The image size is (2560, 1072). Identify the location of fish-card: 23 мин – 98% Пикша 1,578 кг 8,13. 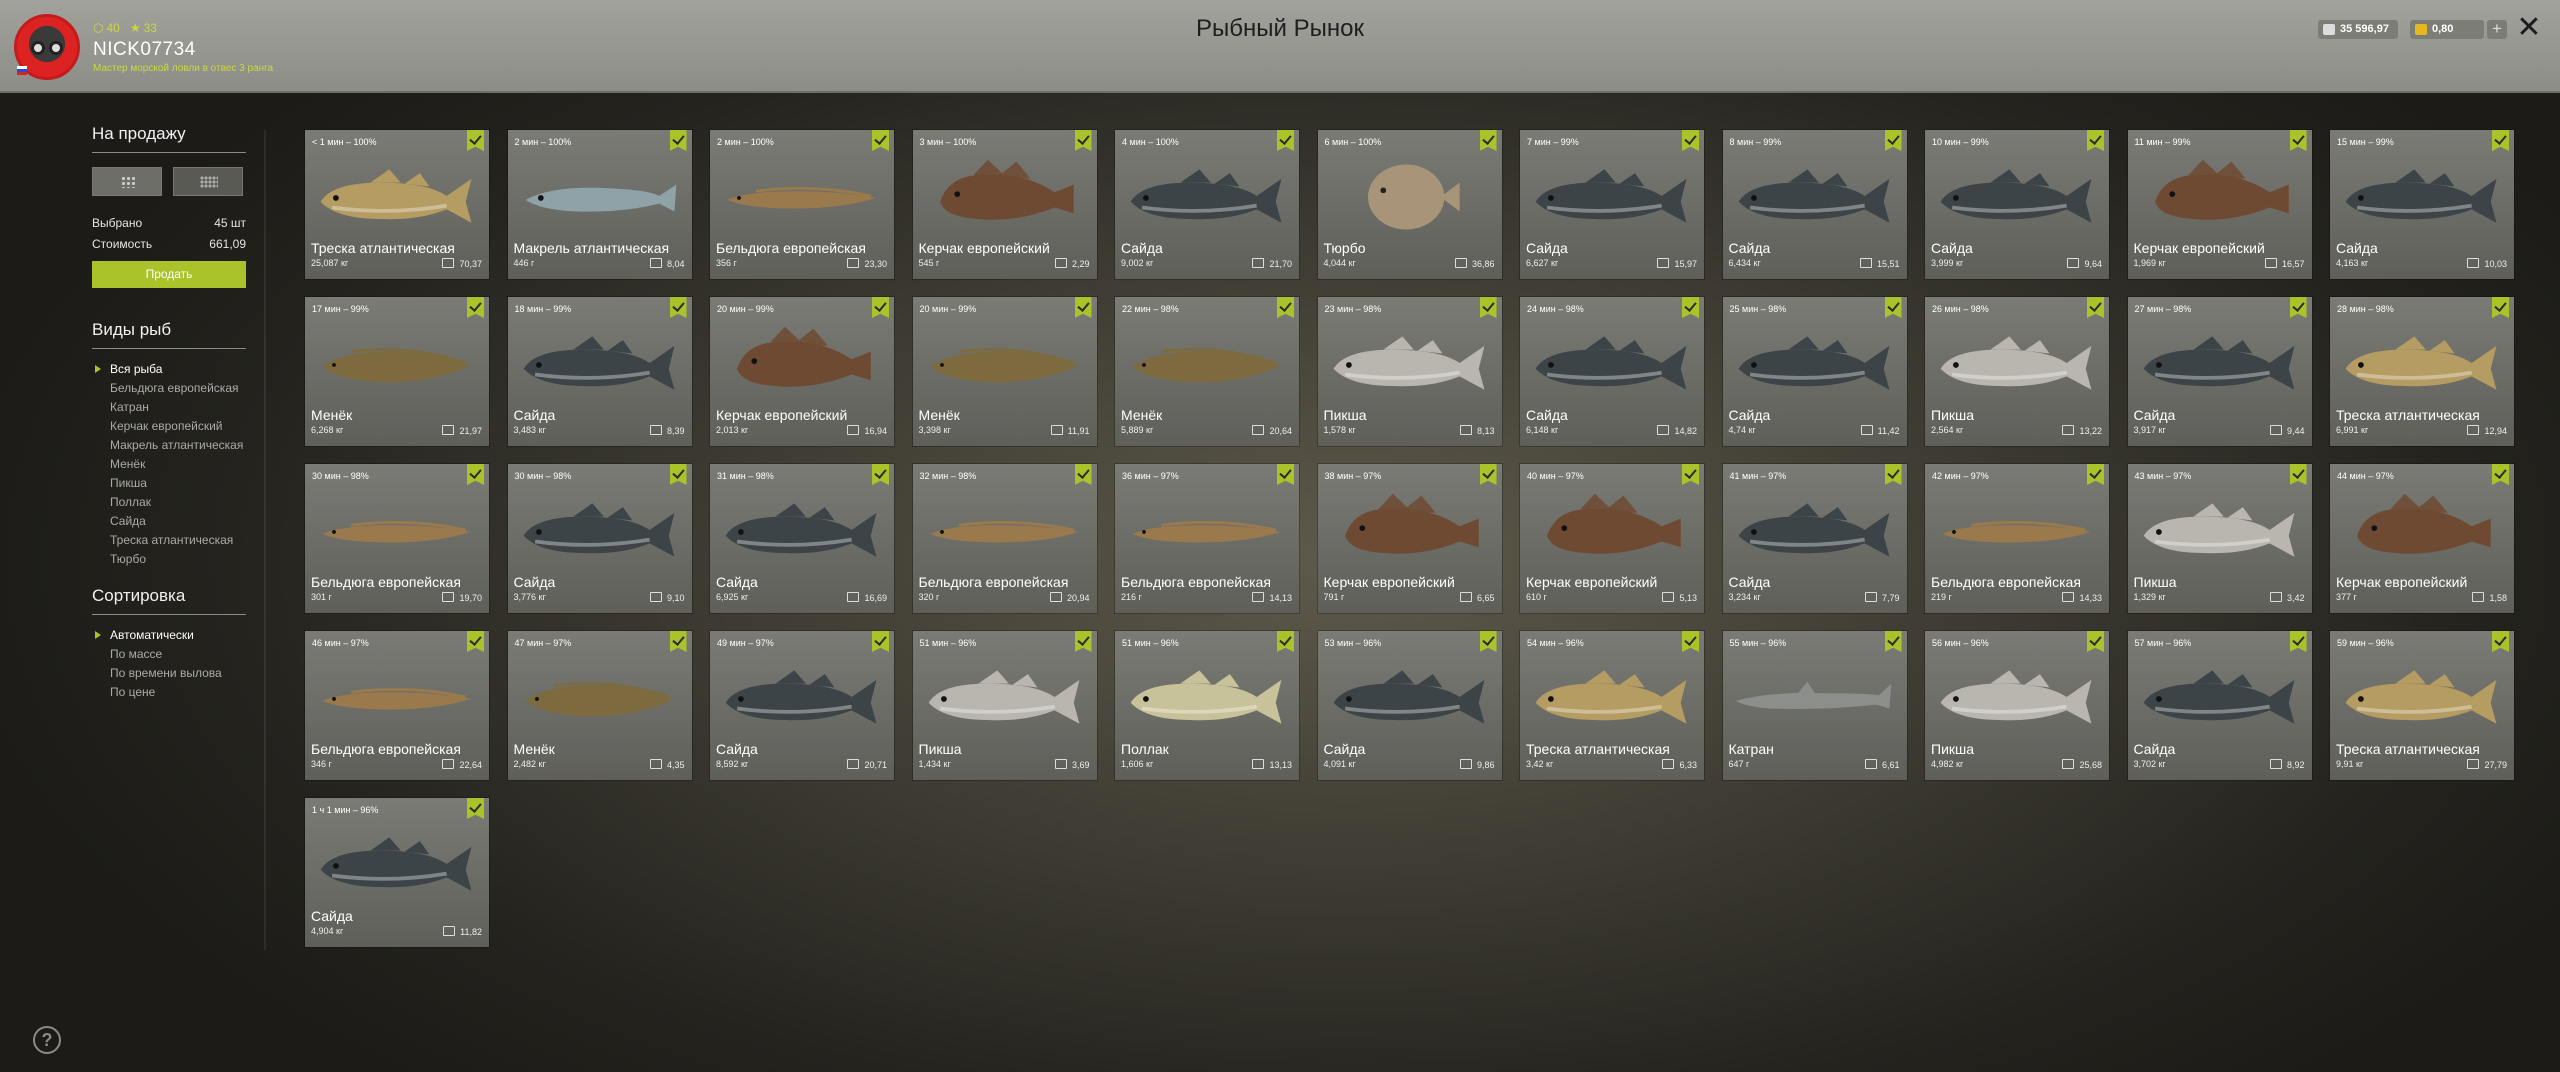
(1409, 371).